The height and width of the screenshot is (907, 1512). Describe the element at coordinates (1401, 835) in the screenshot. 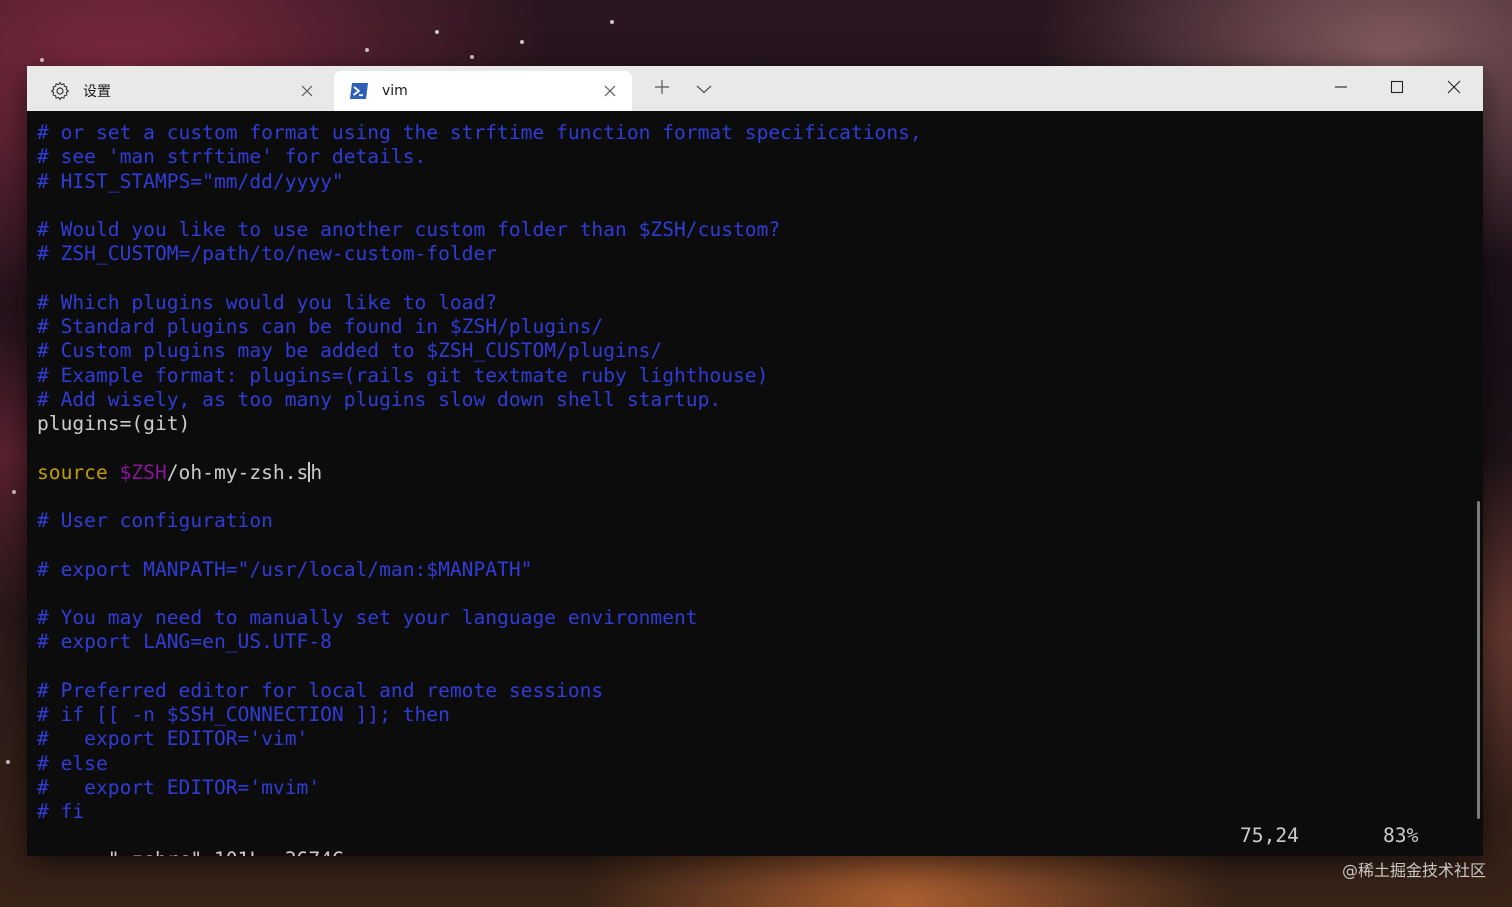

I see `status-scroll-percent: 83%` at that location.